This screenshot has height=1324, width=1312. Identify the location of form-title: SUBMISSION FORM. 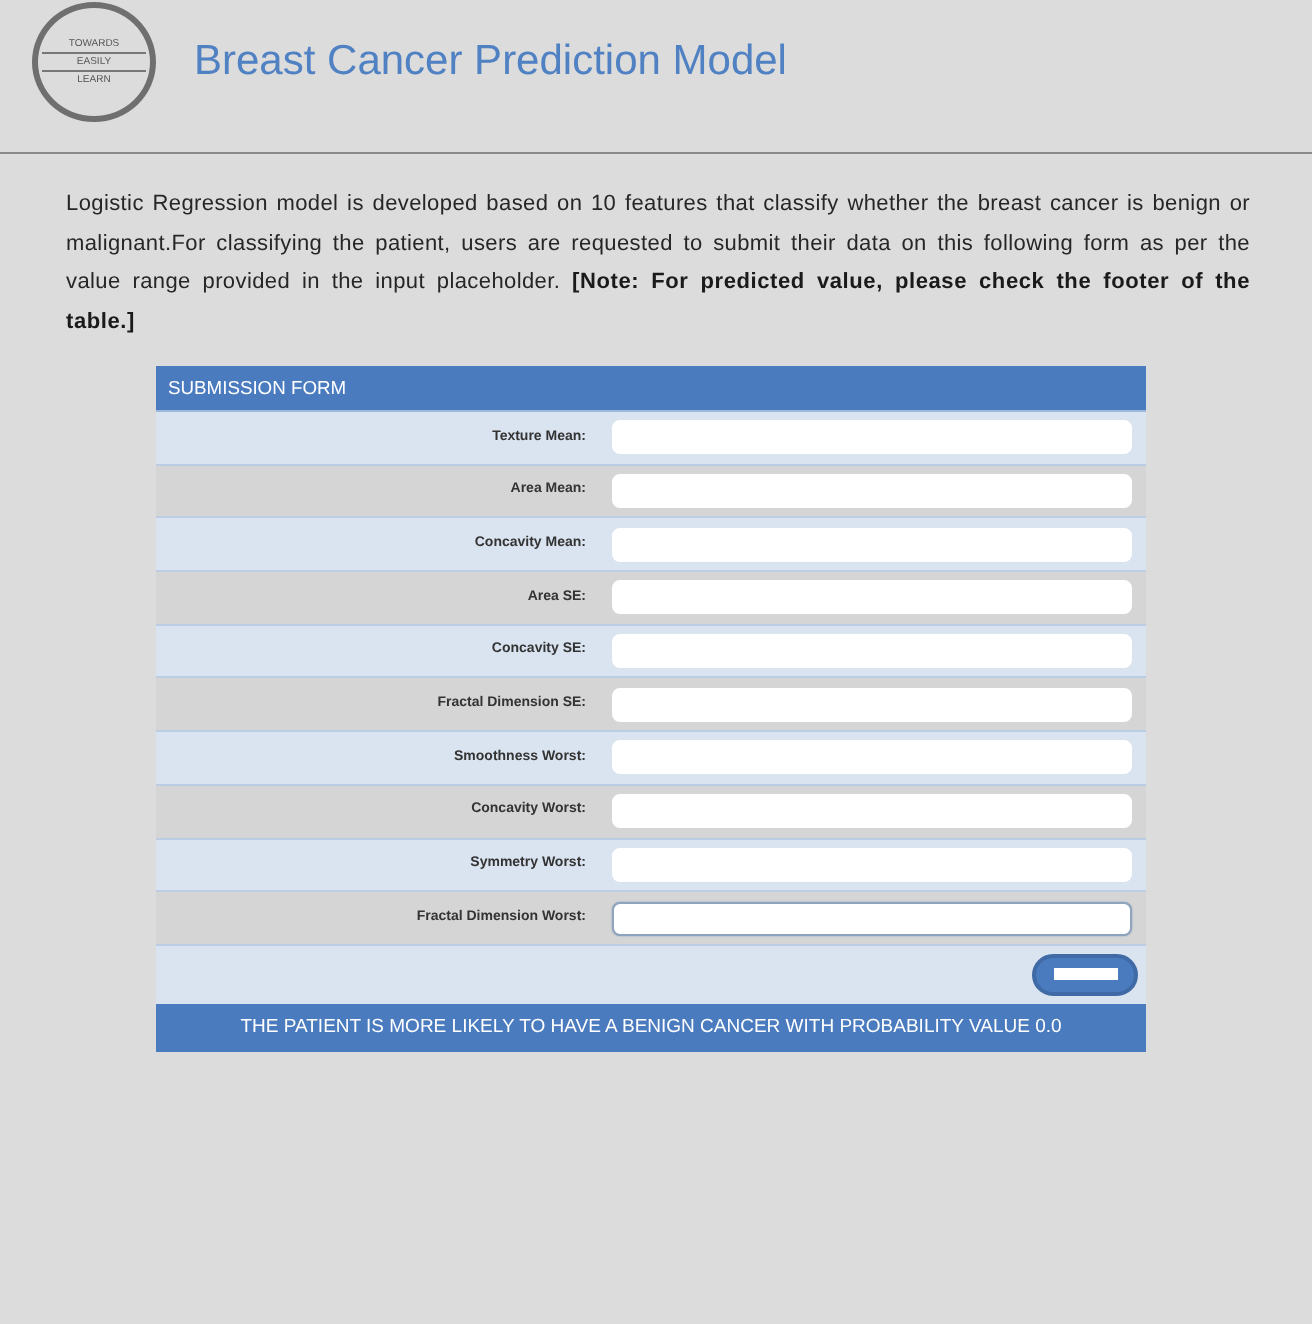
(257, 387).